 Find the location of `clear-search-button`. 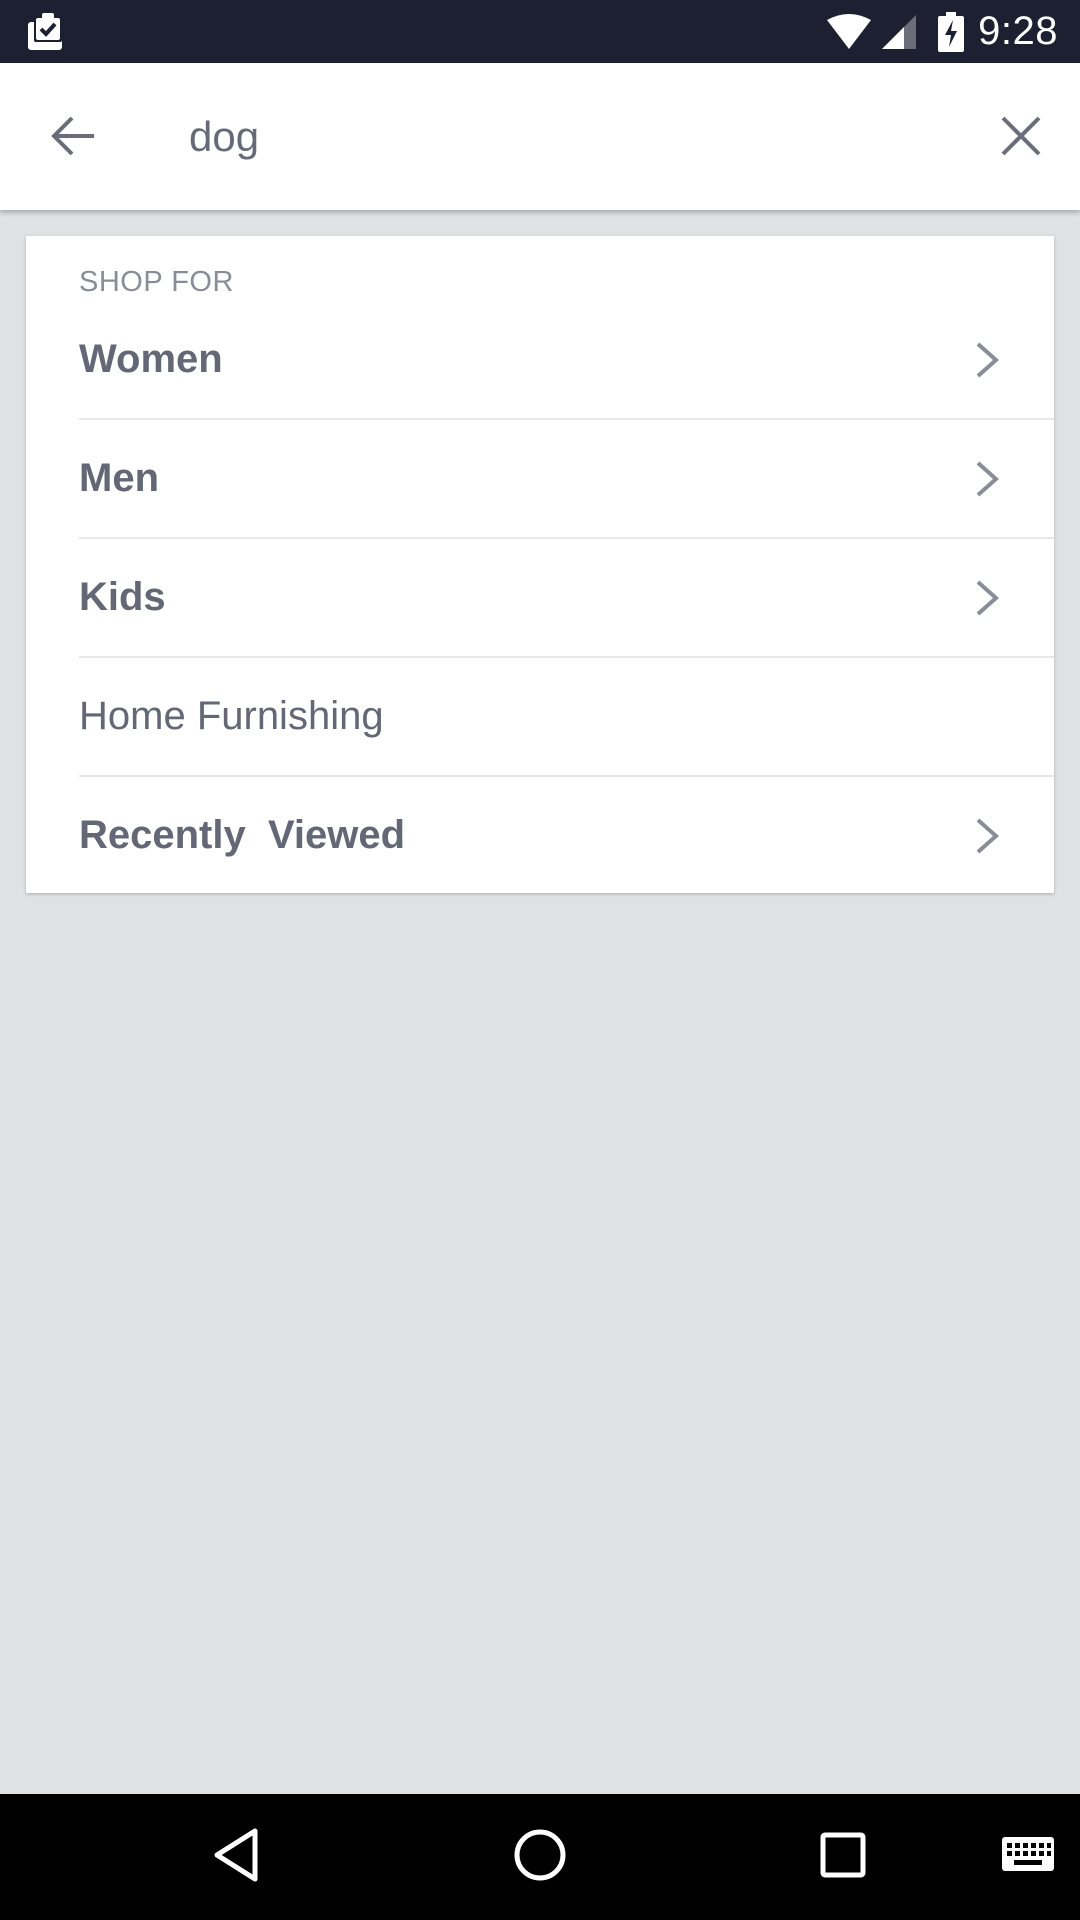

clear-search-button is located at coordinates (1021, 138).